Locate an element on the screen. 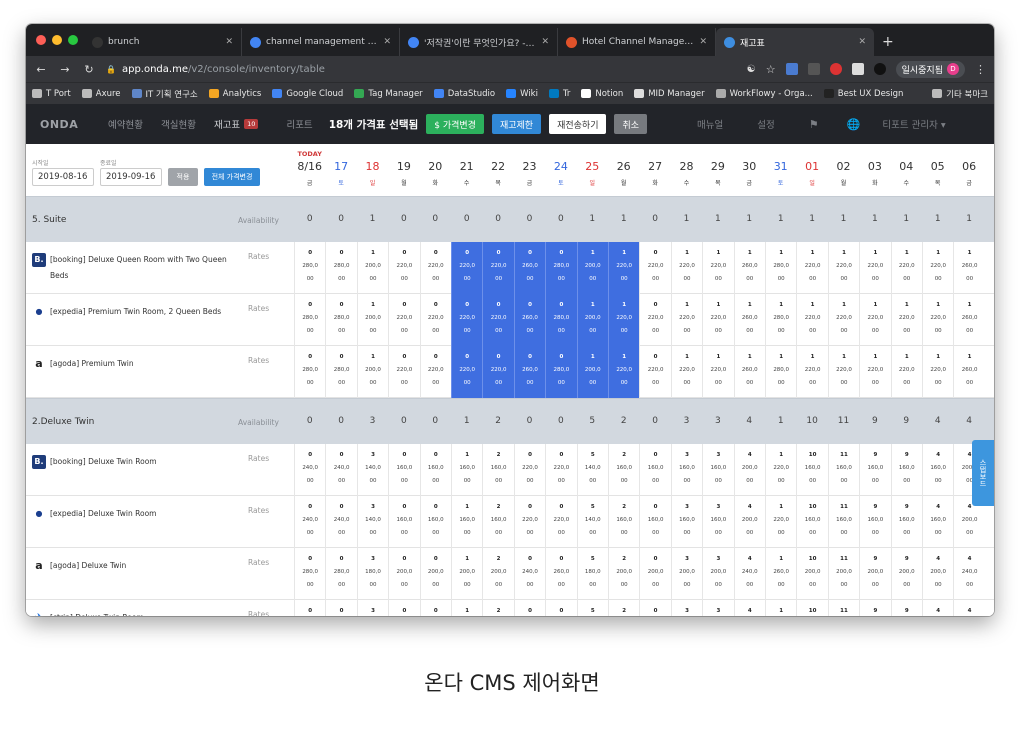 The image size is (1024, 750). rate-cell: 0 260,0 00 is located at coordinates (529, 268).